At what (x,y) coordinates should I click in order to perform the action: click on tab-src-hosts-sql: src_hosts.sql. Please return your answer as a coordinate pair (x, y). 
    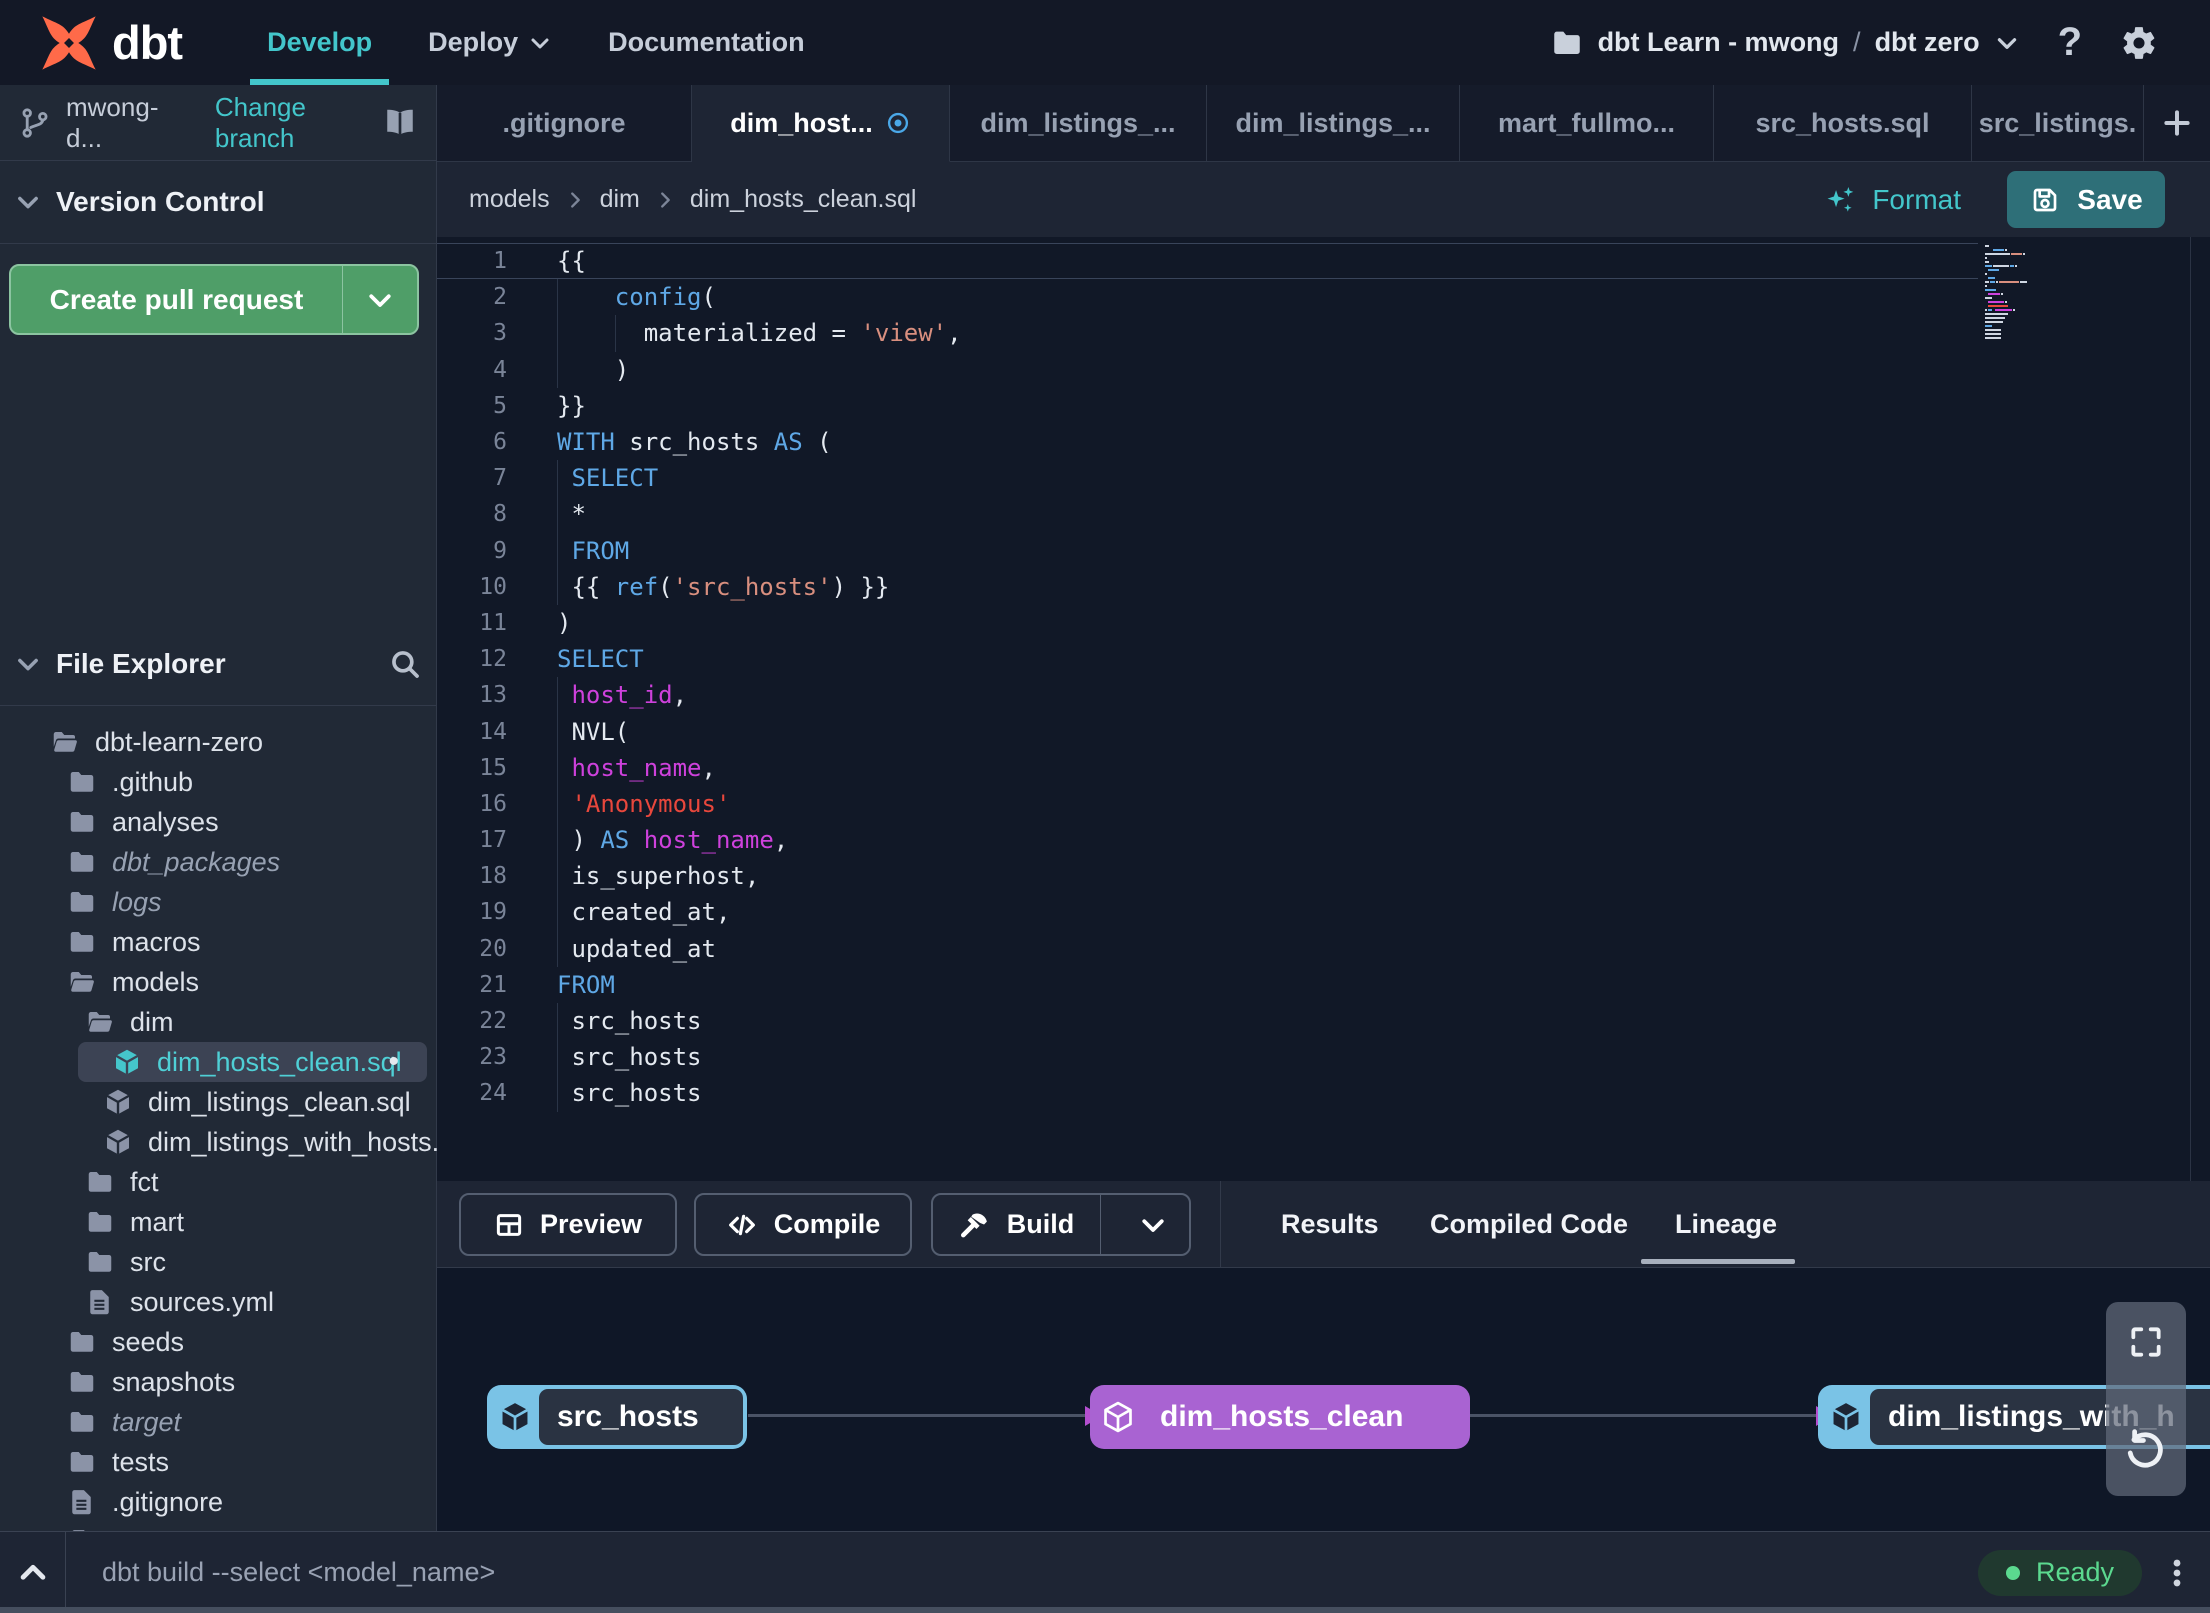
    Looking at the image, I should click on (1843, 123).